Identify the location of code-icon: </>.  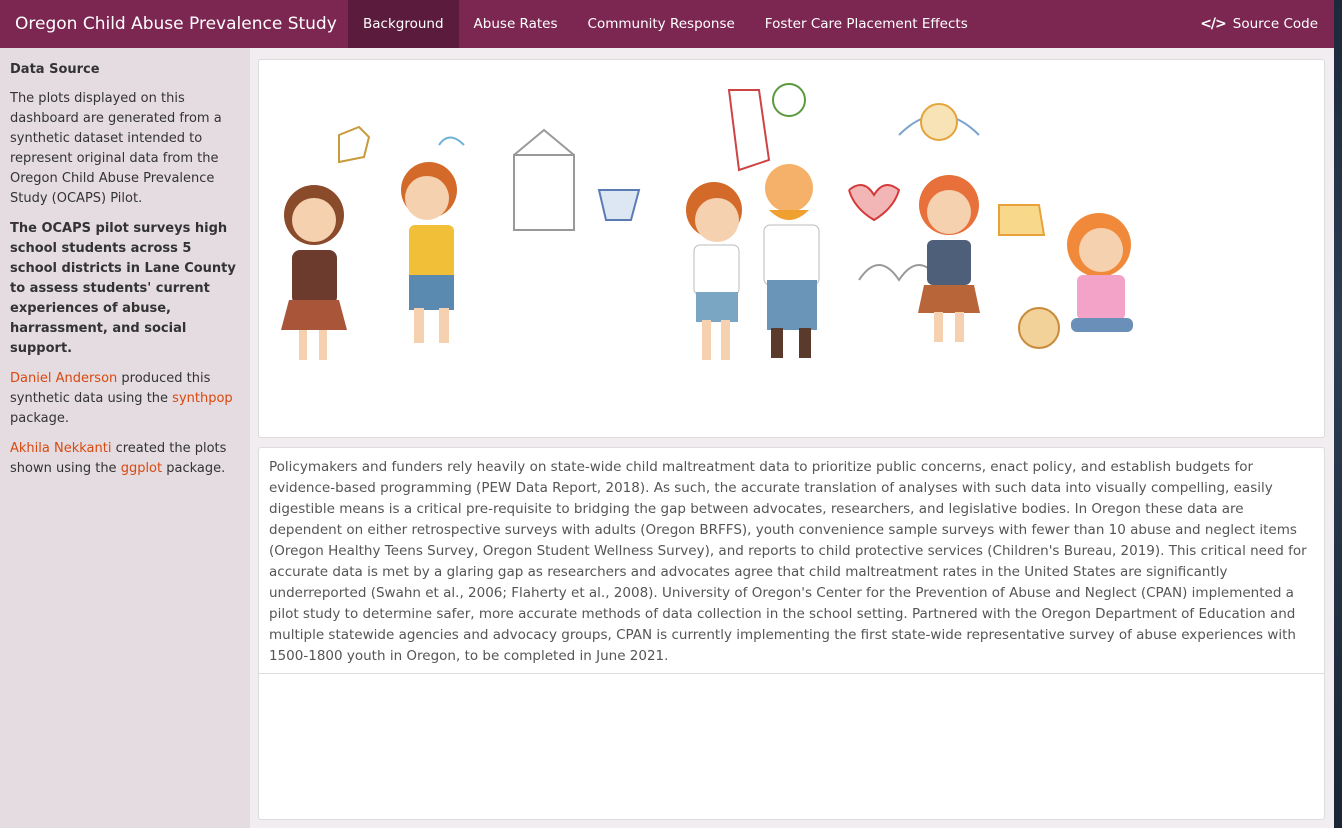
(1213, 24).